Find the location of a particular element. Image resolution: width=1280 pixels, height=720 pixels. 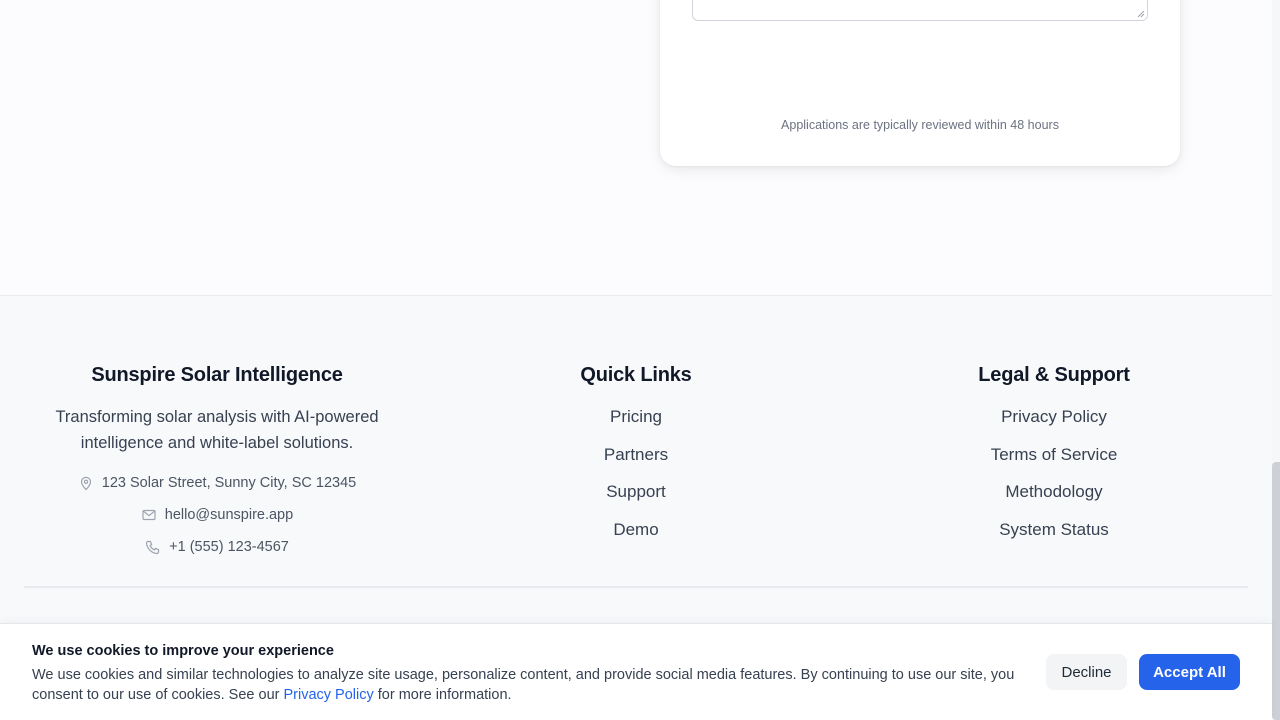

message-textarea is located at coordinates (920, 10).